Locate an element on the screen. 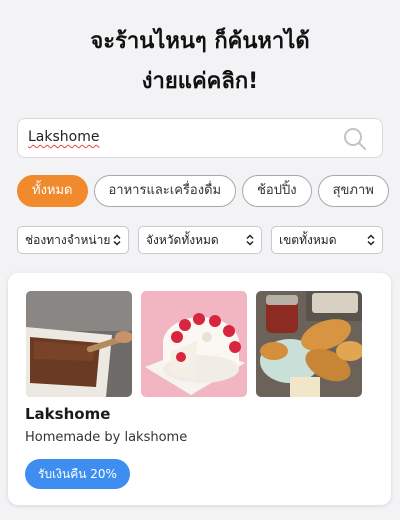  district-select-value: เขตทั้งหมด is located at coordinates (308, 240).